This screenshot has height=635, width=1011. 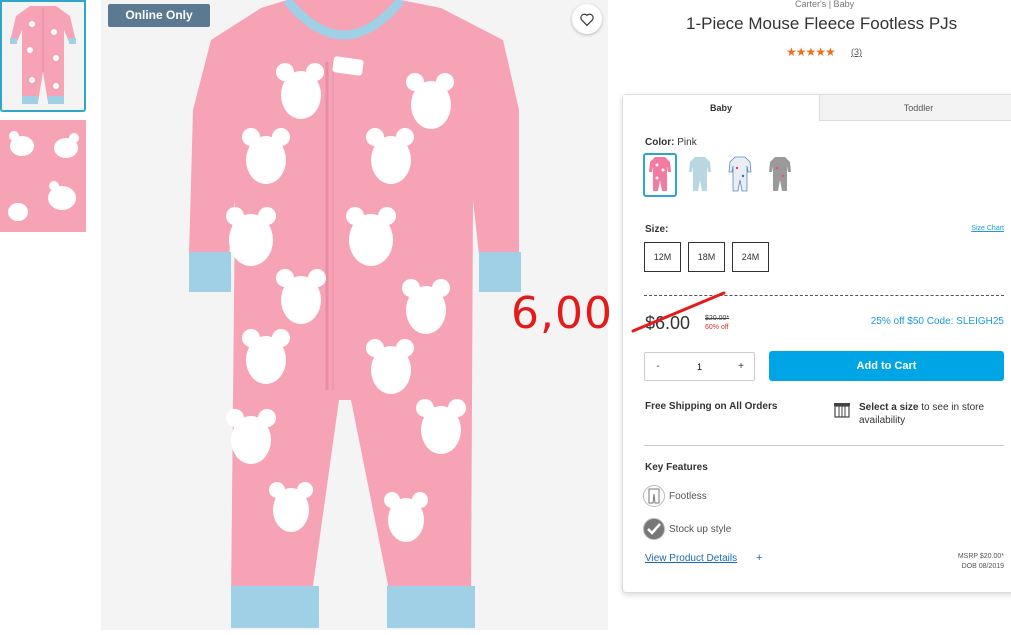 I want to click on size-option-18m: 18M, so click(x=706, y=257).